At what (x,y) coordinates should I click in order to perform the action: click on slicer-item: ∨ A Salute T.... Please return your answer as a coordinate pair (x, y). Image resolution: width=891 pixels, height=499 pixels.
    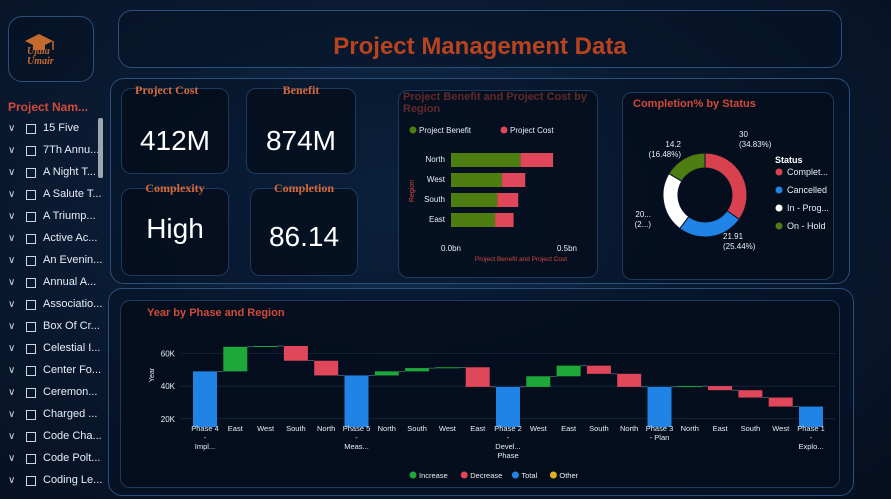
    Looking at the image, I should click on (56, 196).